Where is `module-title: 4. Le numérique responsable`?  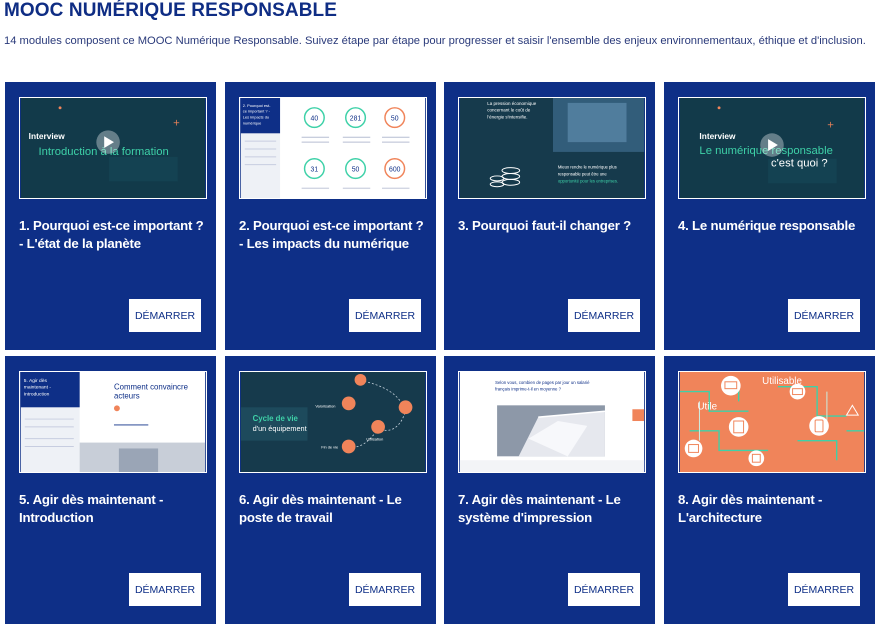 module-title: 4. Le numérique responsable is located at coordinates (773, 226).